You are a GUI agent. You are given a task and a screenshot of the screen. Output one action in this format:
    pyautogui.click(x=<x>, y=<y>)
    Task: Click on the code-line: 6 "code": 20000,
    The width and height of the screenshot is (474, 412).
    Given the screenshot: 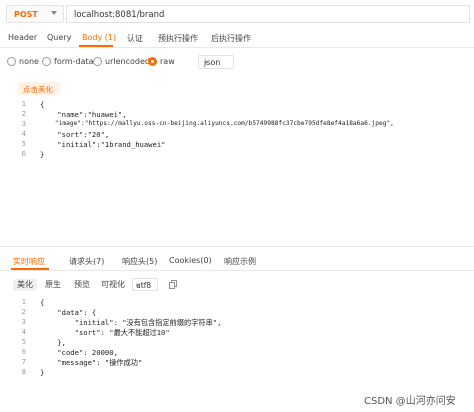 What is the action you would take?
    pyautogui.click(x=237, y=353)
    